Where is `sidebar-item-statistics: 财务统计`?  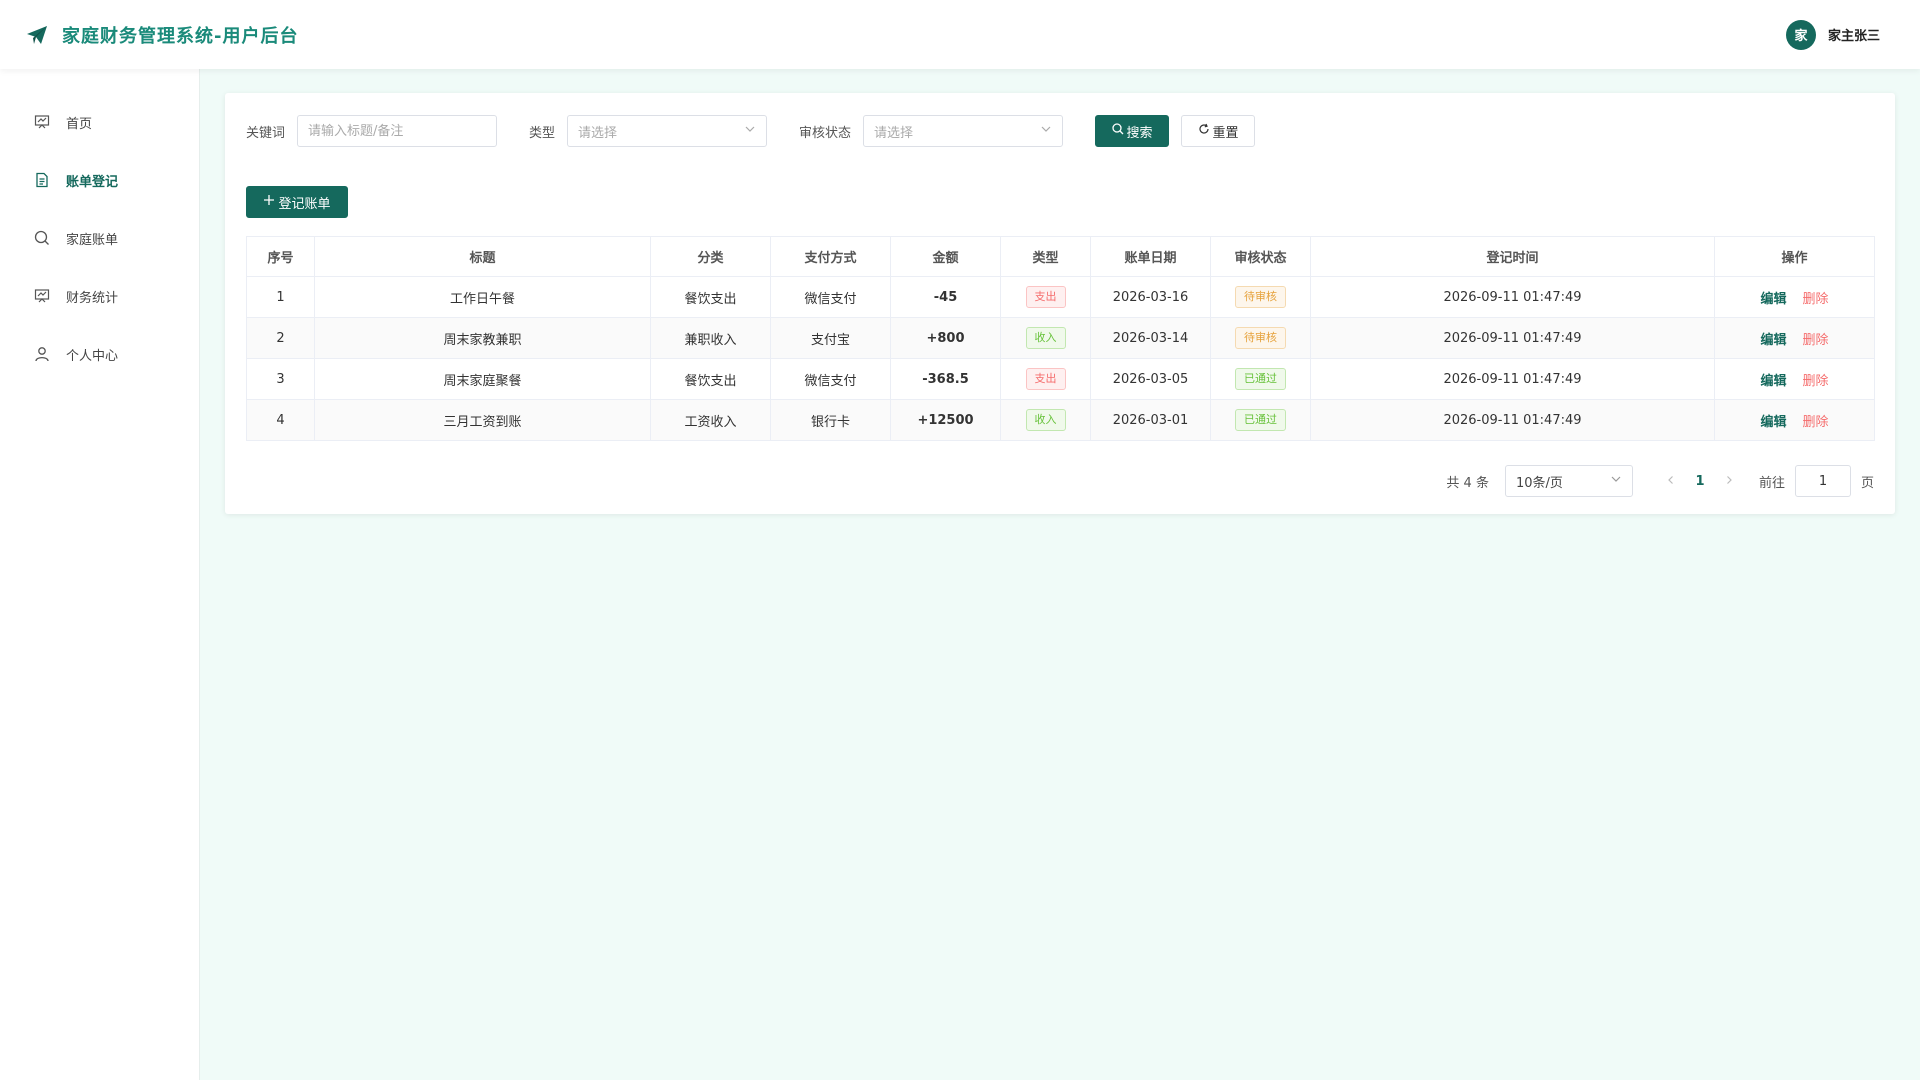 sidebar-item-statistics: 财务统计 is located at coordinates (99, 296).